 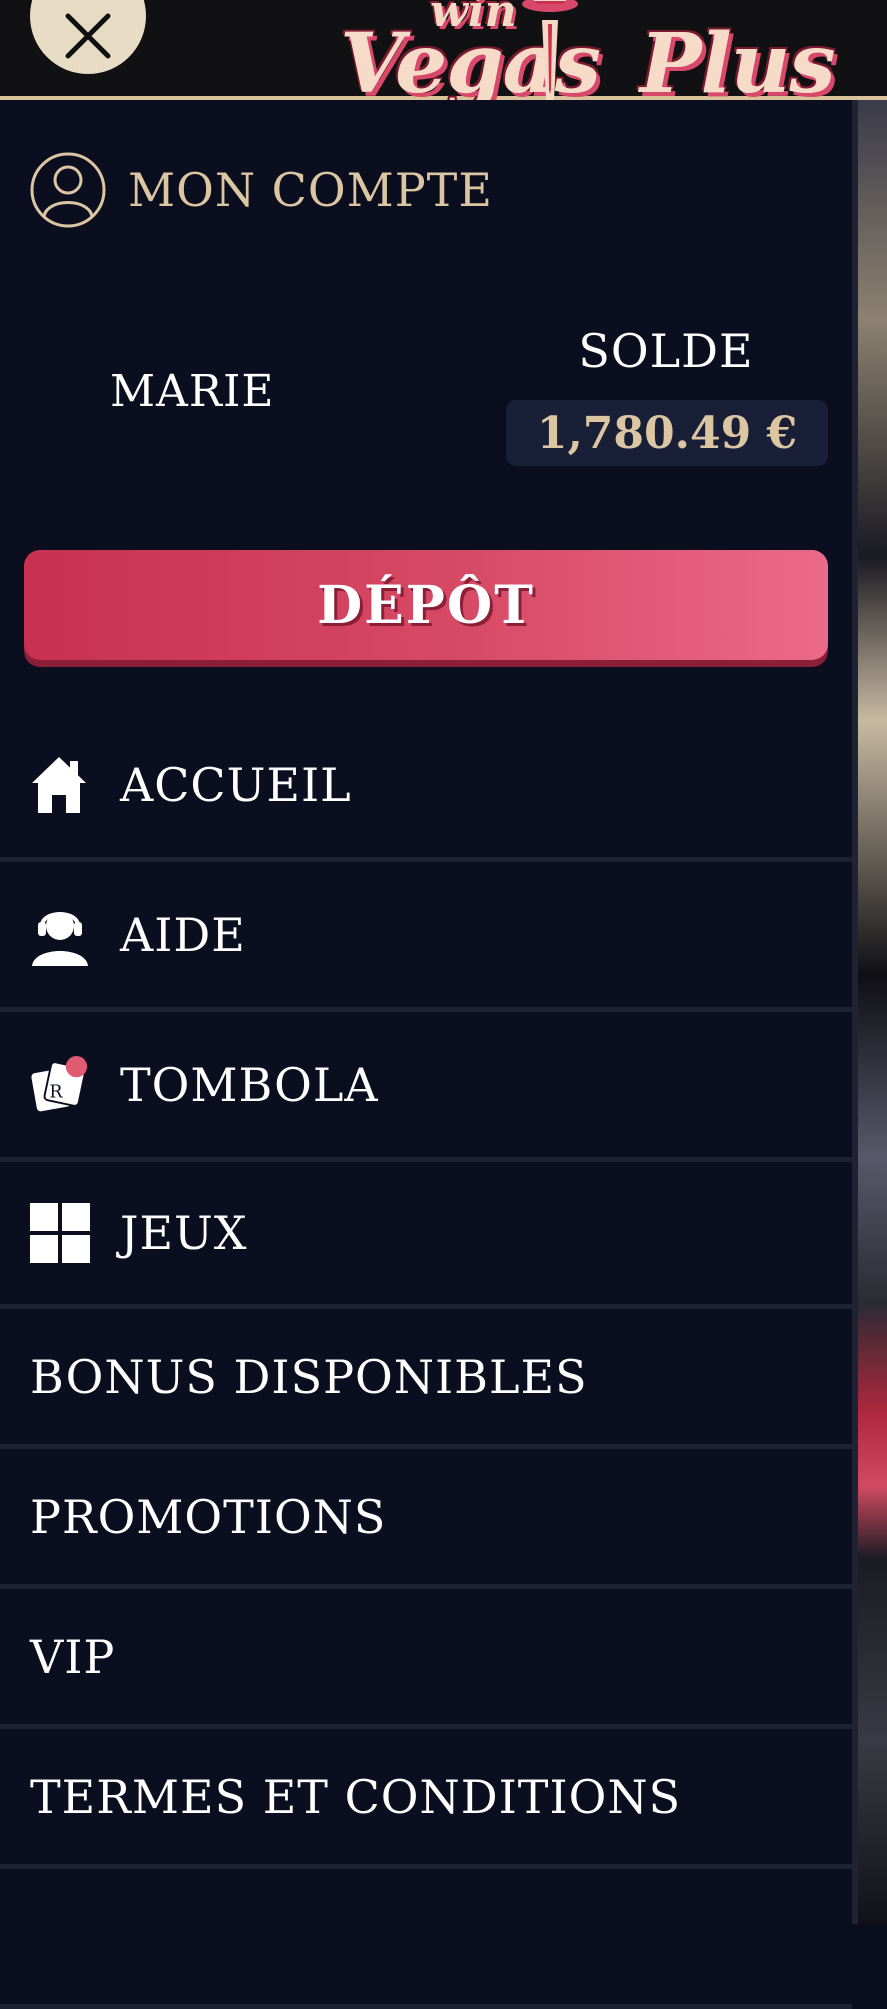 I want to click on user-icon, so click(x=68, y=190).